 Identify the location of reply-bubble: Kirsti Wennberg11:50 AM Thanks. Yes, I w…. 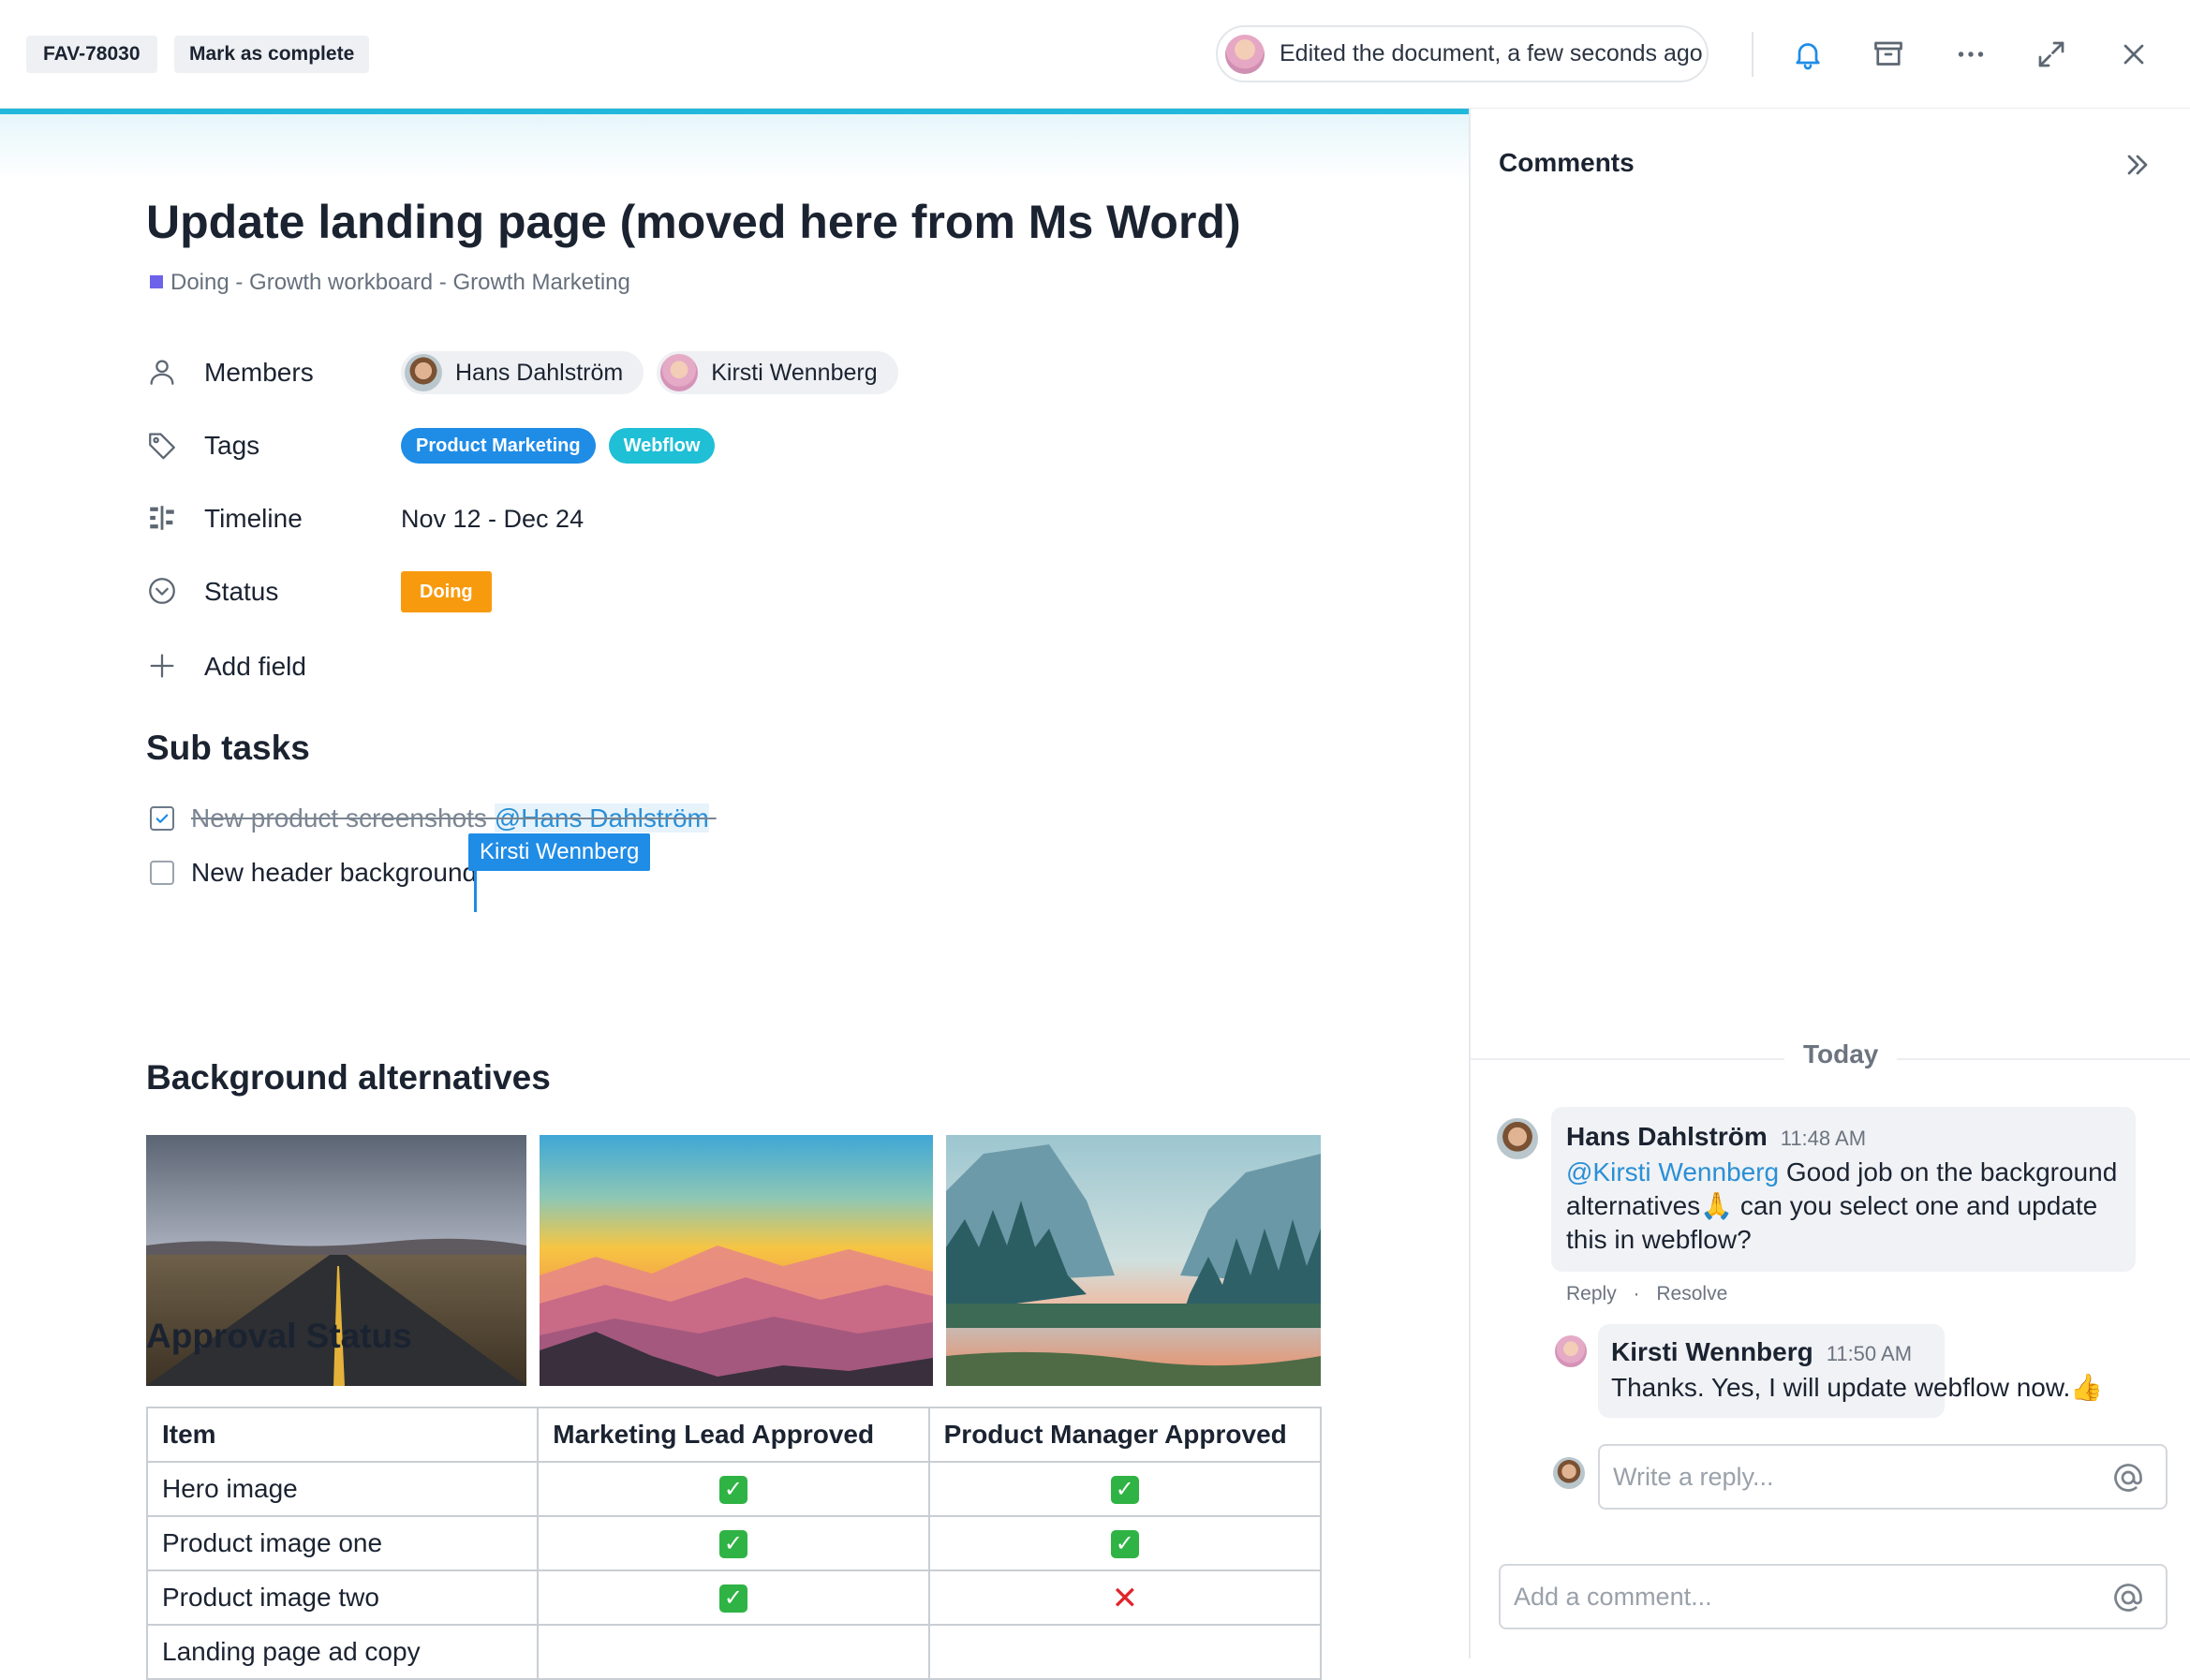
(1771, 1371).